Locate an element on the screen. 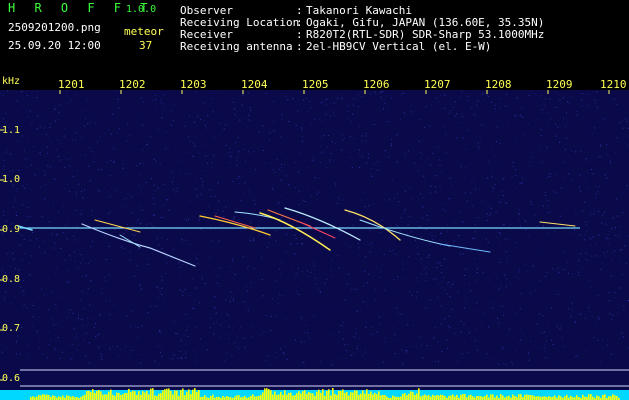  meteor-count: 37 is located at coordinates (146, 45).